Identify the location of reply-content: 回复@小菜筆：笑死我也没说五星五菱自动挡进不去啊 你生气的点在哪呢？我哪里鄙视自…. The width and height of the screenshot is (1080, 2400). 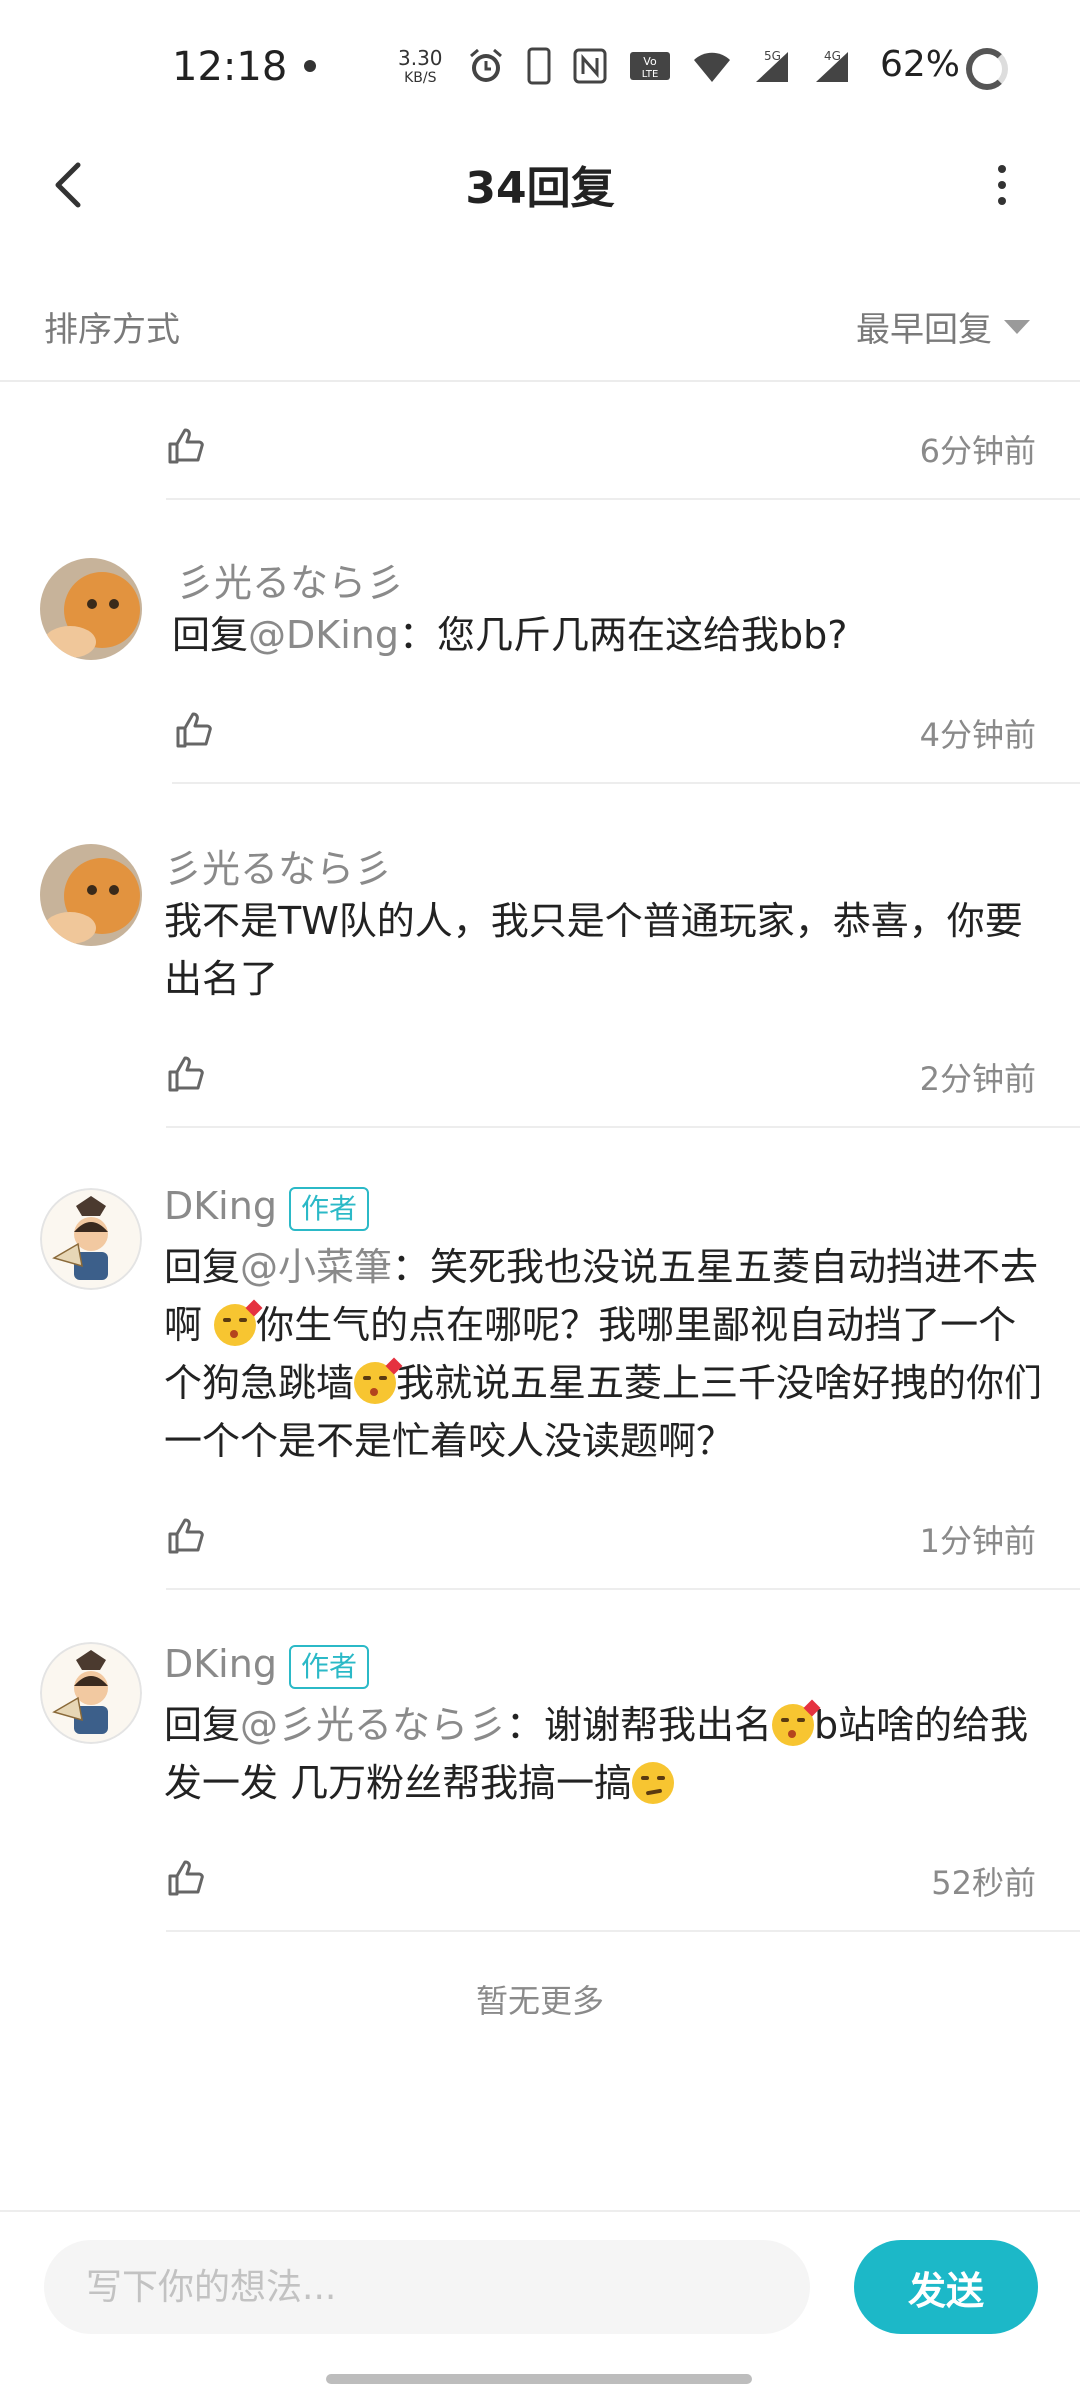
(604, 1354).